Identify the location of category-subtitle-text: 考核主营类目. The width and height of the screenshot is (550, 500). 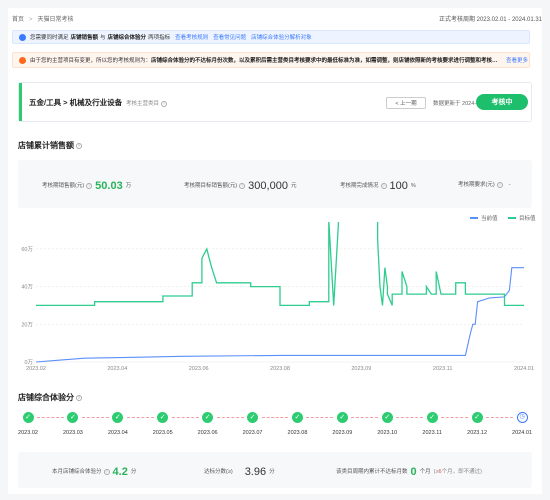
(143, 104).